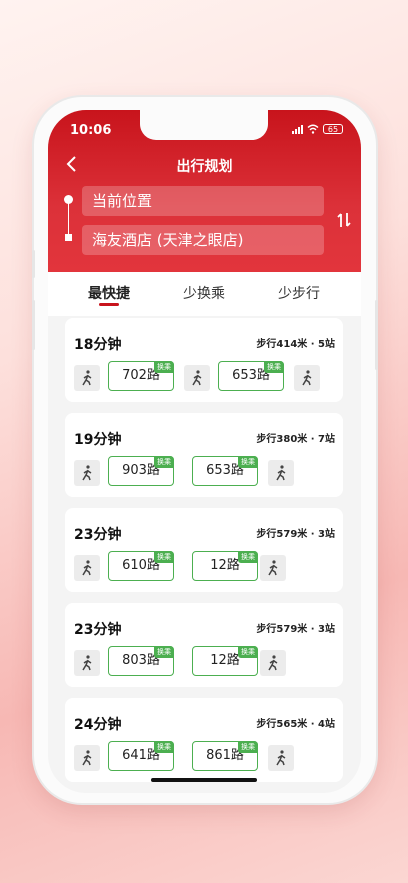 The height and width of the screenshot is (883, 408). I want to click on tab-less-walking: 少步行, so click(299, 293).